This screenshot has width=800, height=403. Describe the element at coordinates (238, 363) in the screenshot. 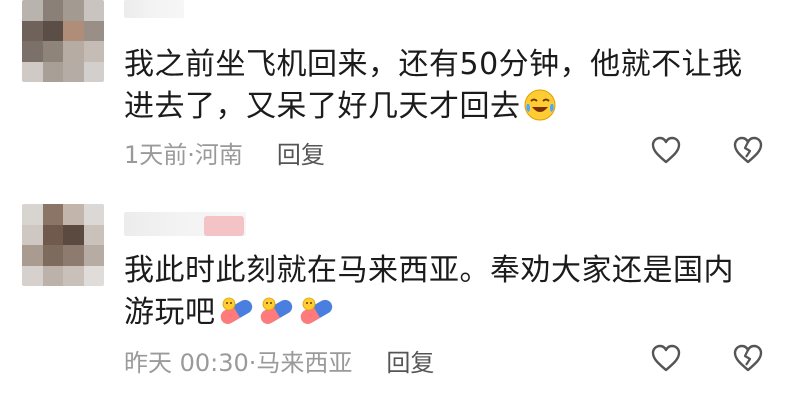

I see `time-location: 昨天 00:30·马来西亚` at that location.